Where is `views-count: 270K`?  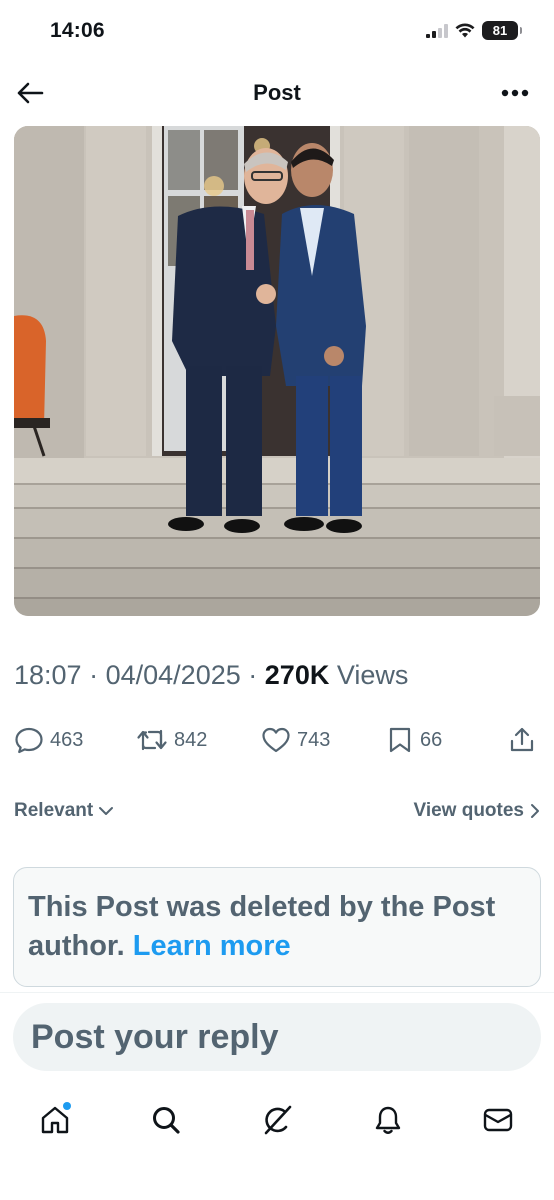 views-count: 270K is located at coordinates (297, 675).